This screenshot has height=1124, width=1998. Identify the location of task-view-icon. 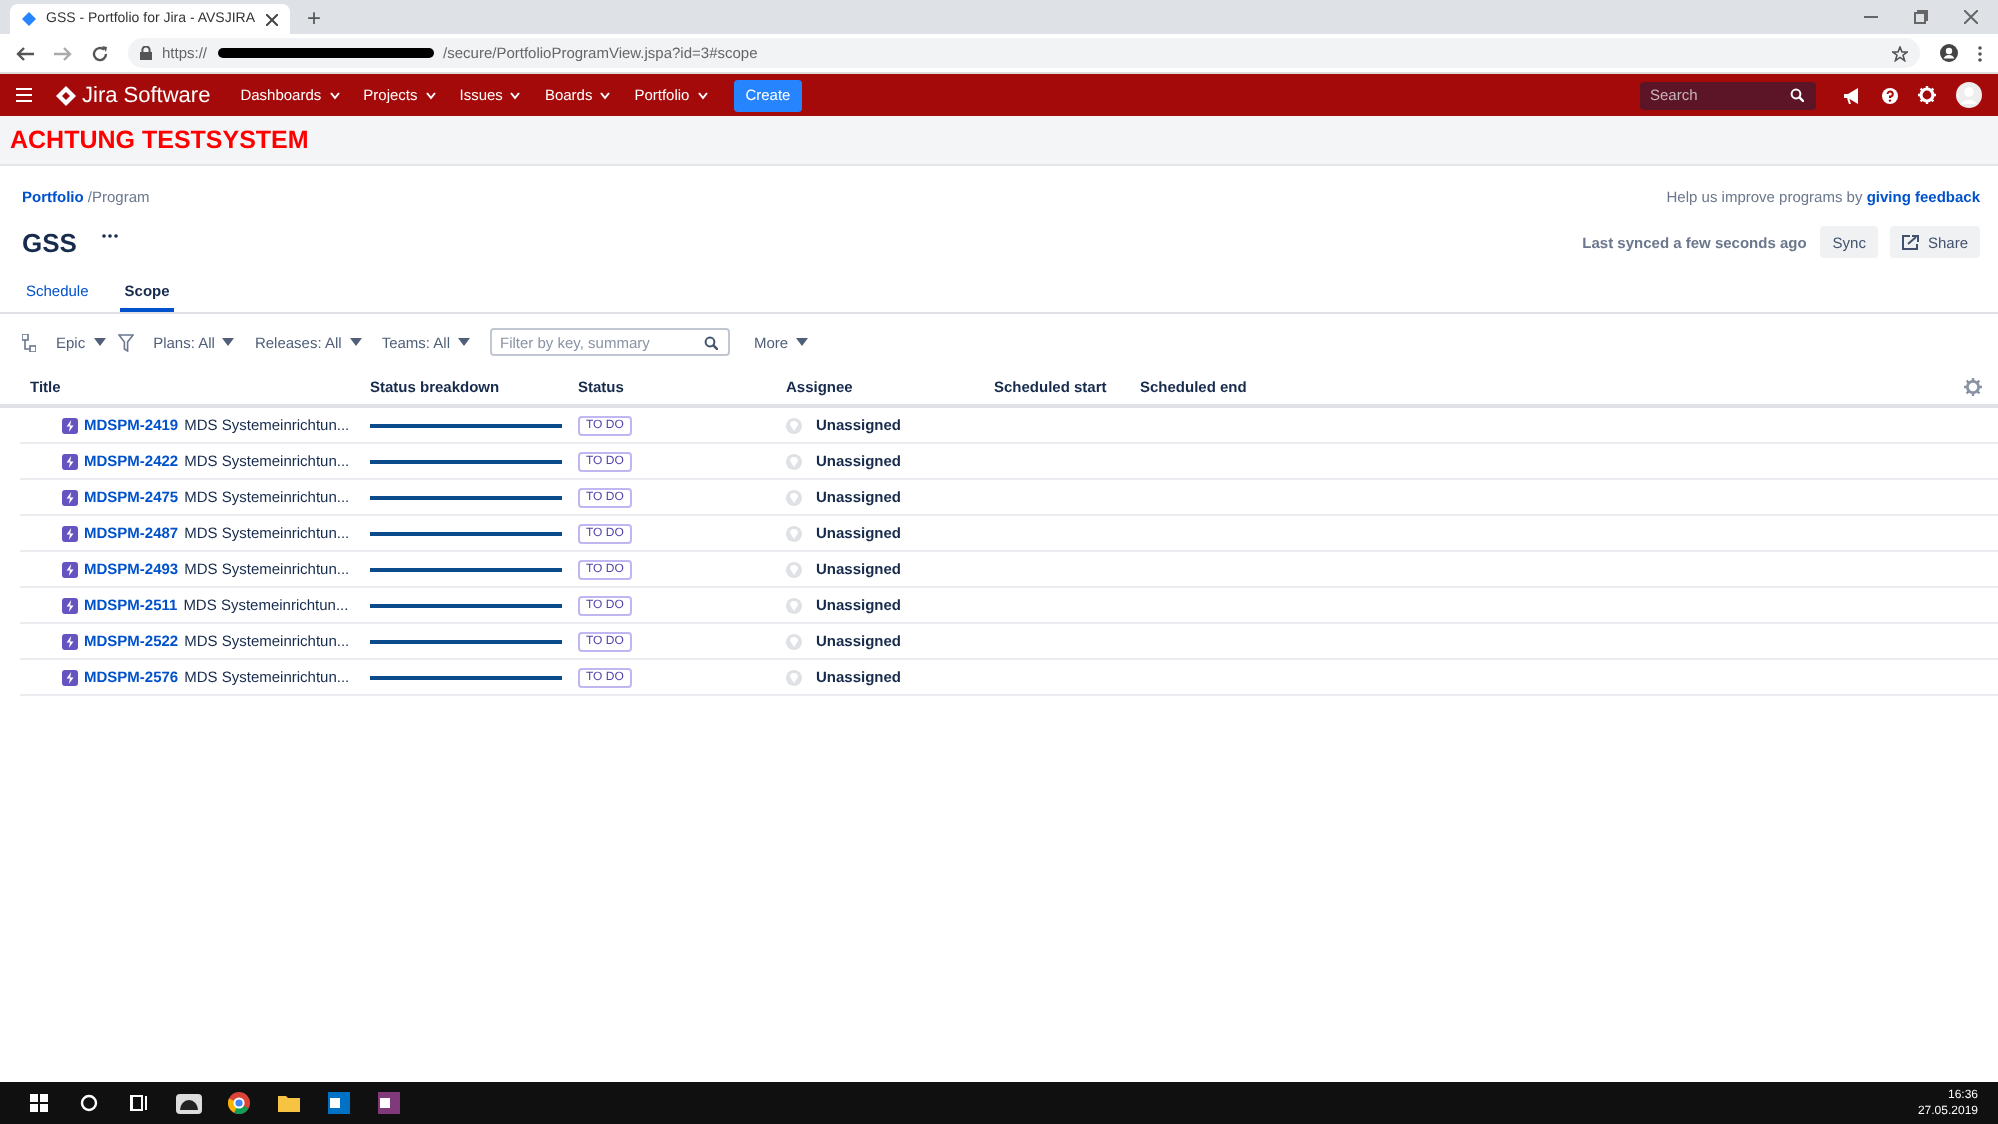
(139, 1103).